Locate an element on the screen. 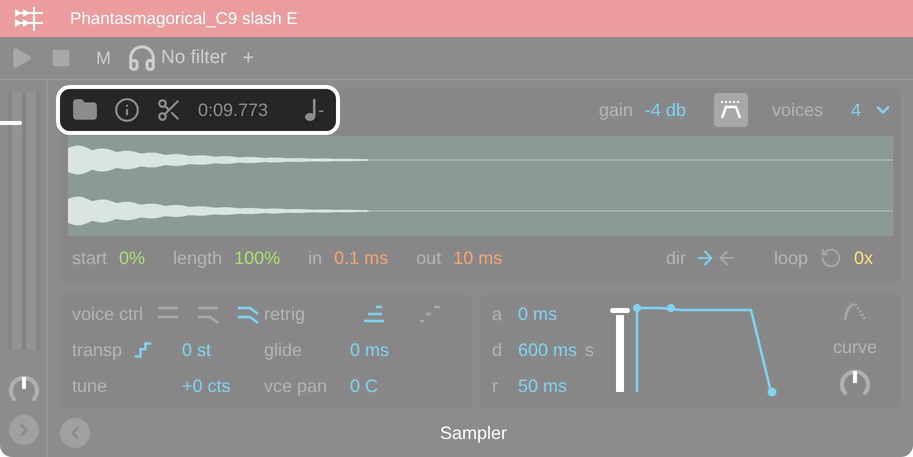 The image size is (913, 457). window-title: Phantasmagorical_C9 slash E is located at coordinates (184, 19).